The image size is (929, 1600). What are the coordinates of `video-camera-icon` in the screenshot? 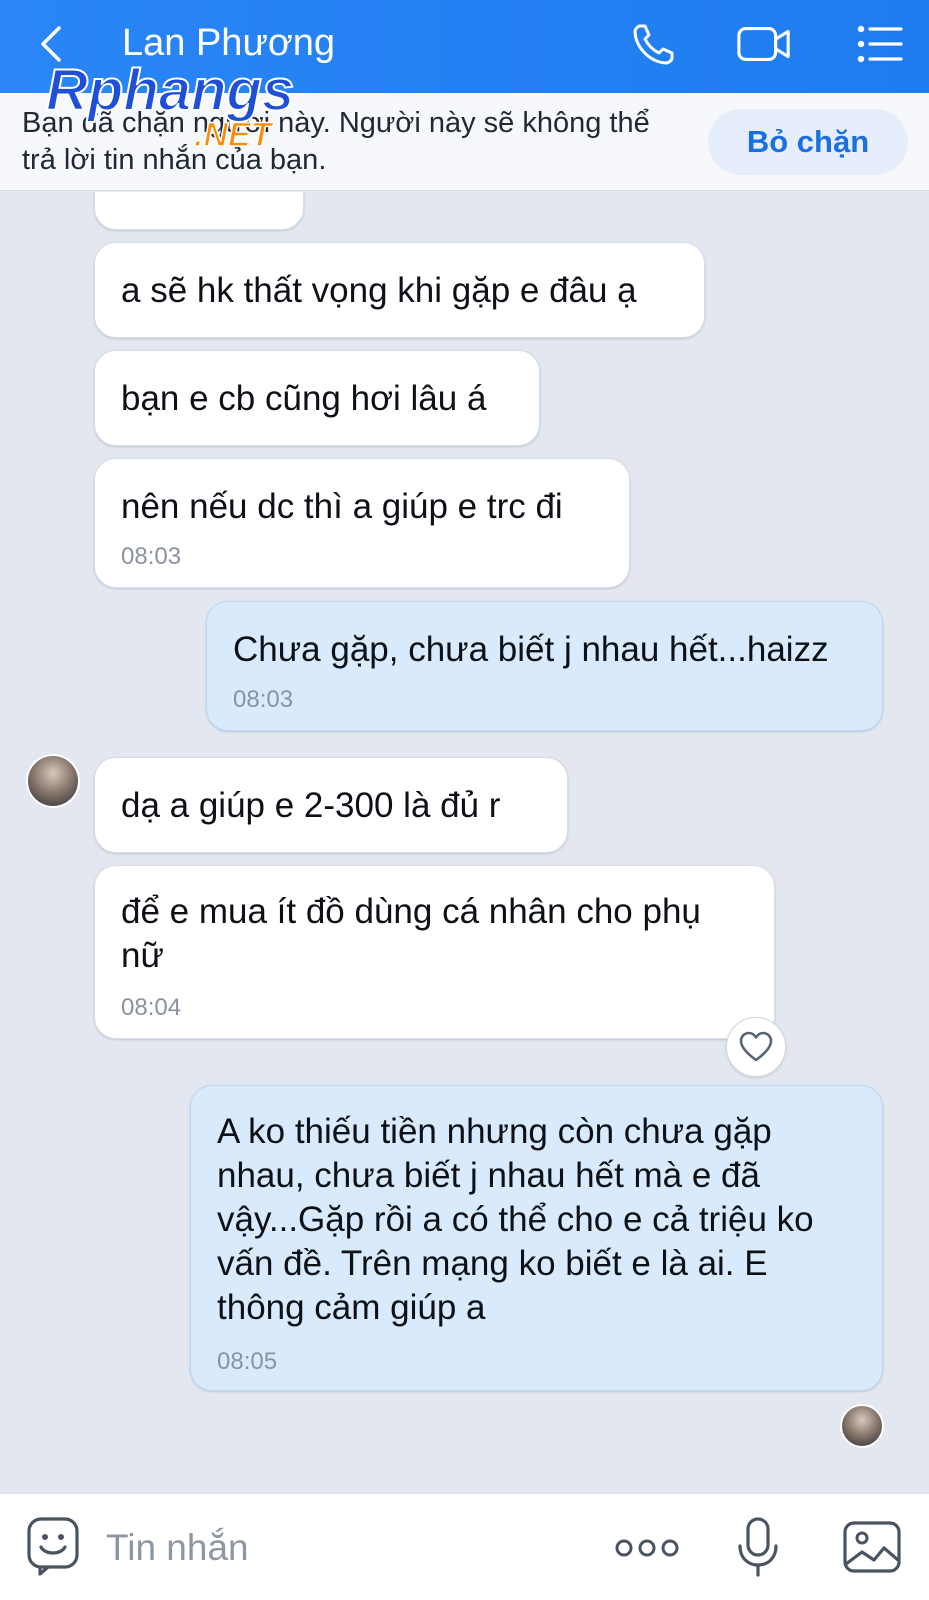 It's located at (763, 44).